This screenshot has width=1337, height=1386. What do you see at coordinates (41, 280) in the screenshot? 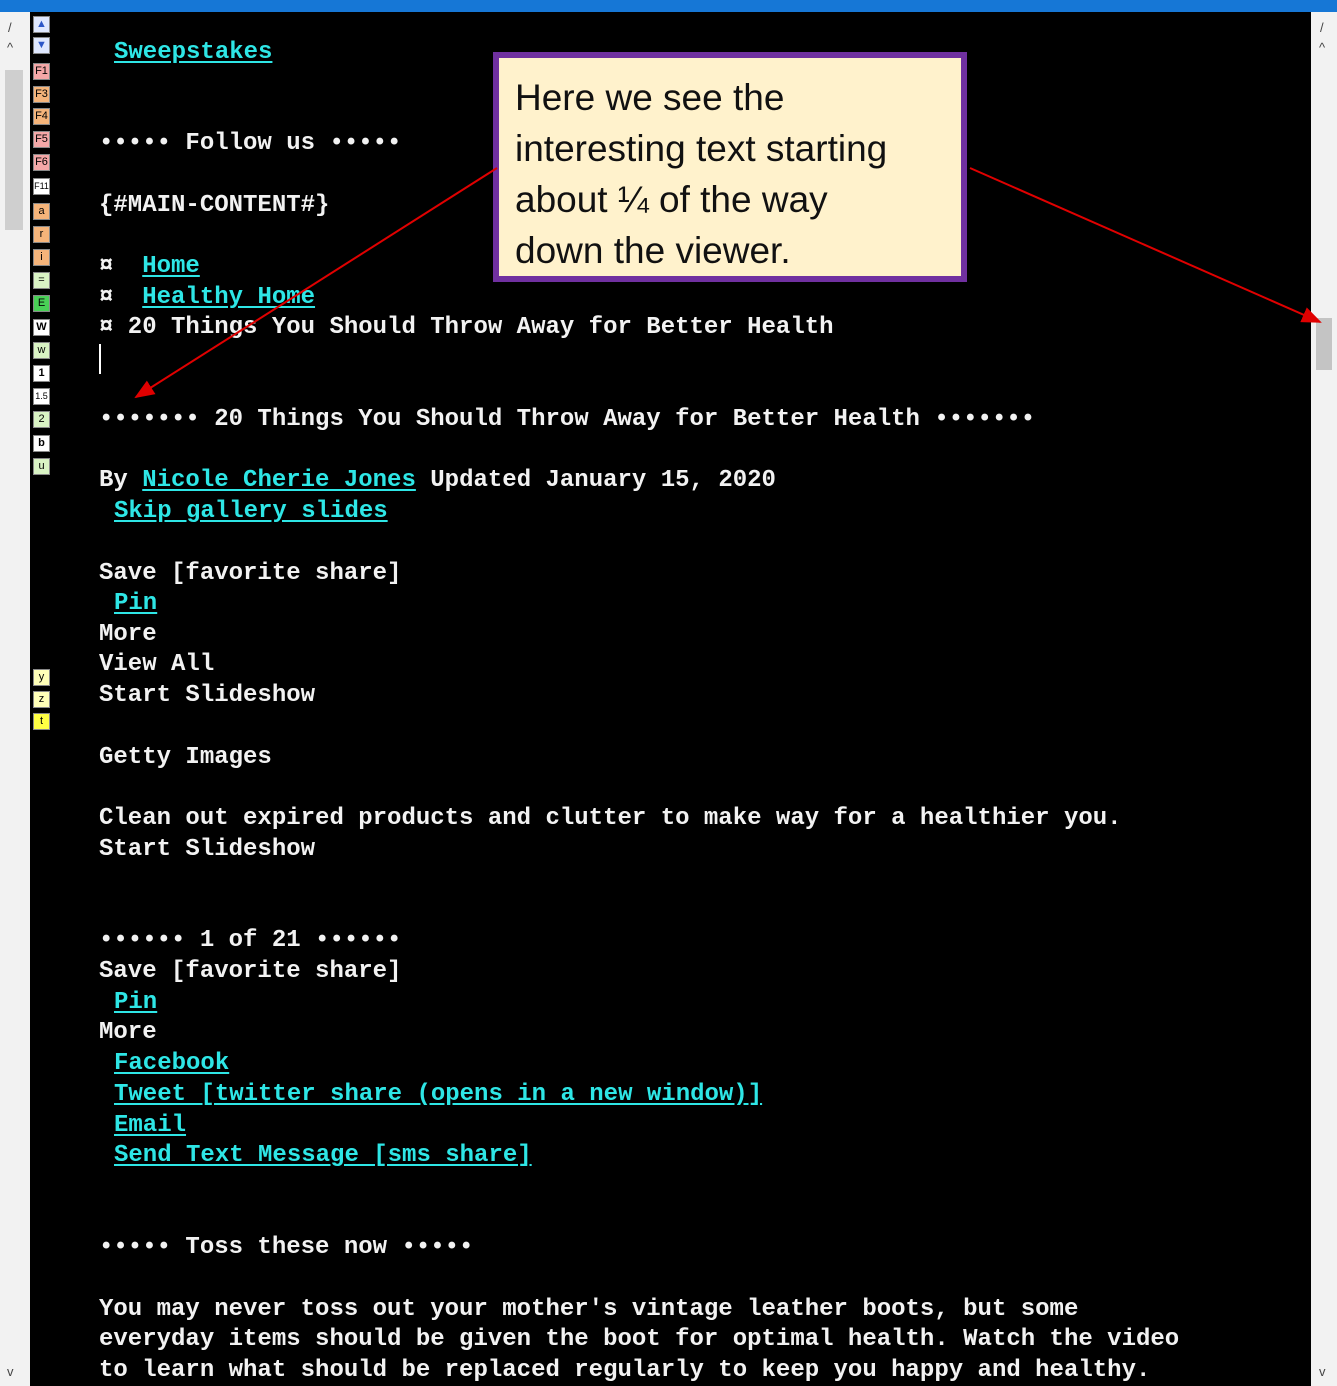
I see `equals-button: =` at bounding box center [41, 280].